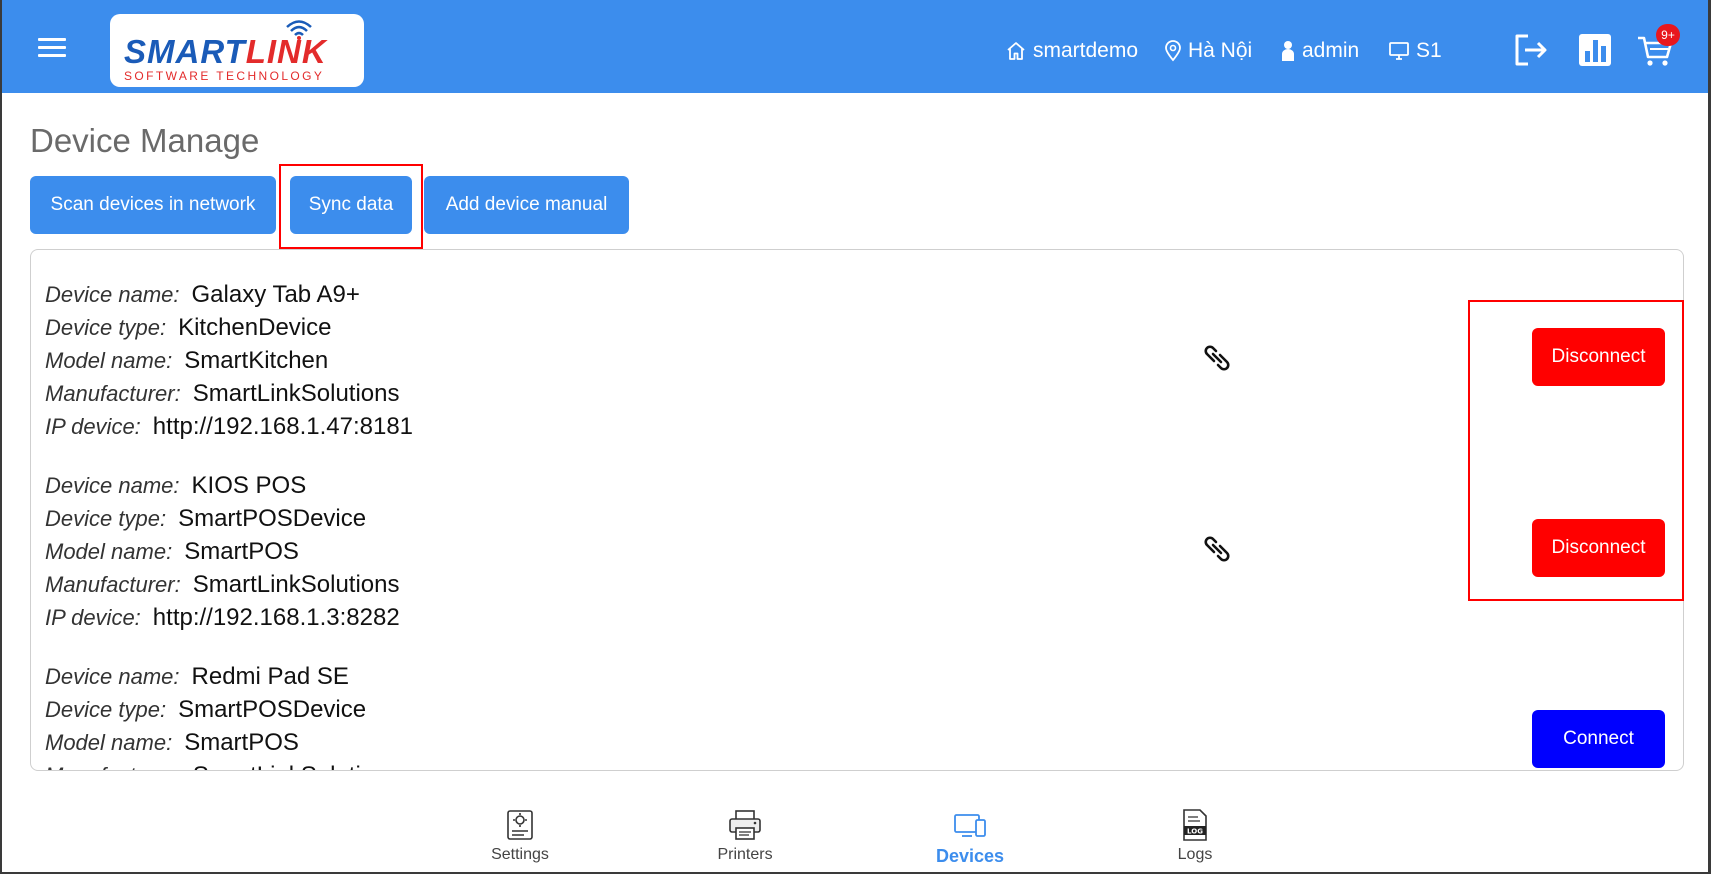  I want to click on device-name-row: Device name: Redmi Pad SE, so click(197, 676).